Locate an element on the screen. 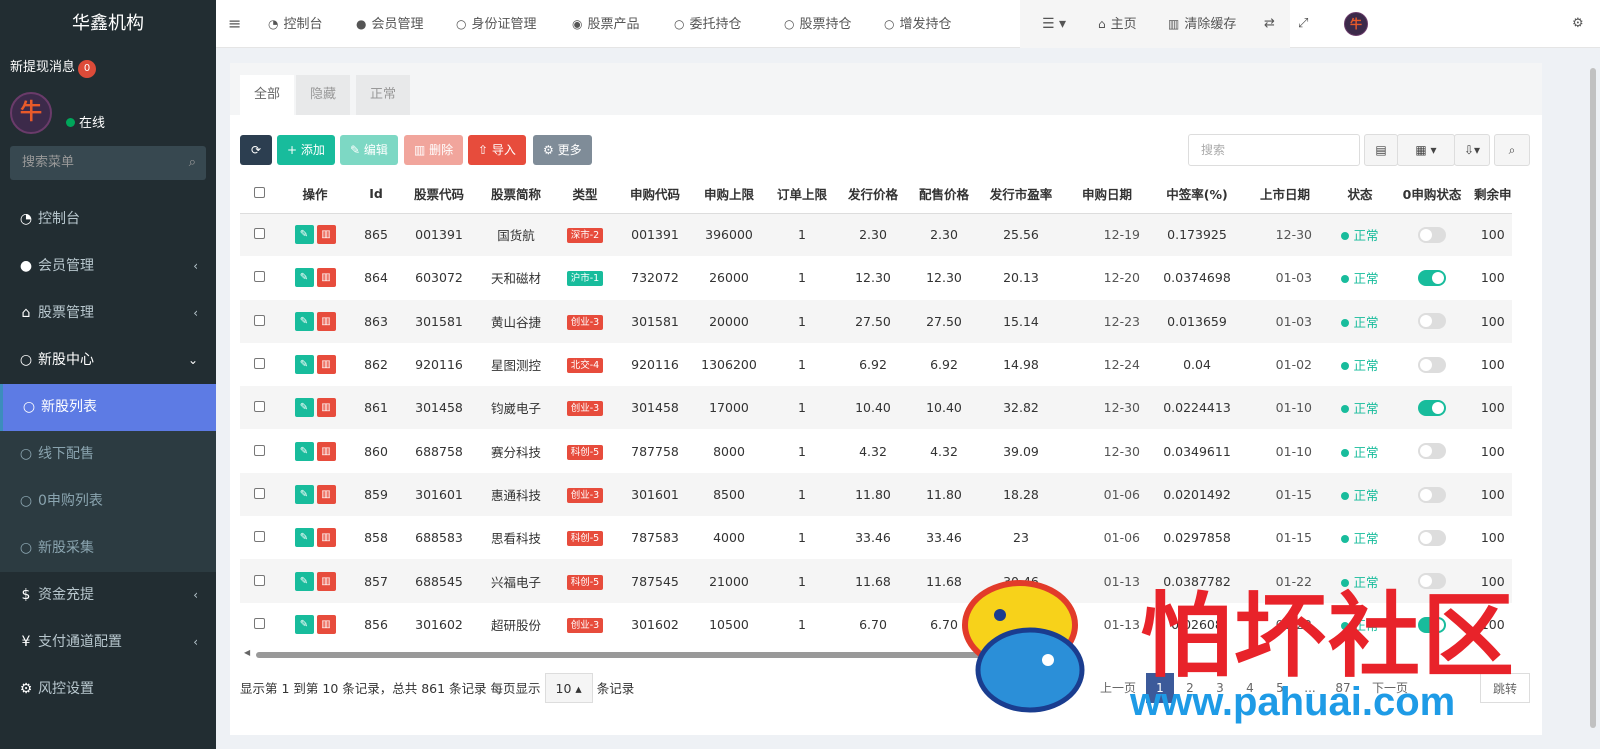  sidebar-item-payment: ¥ 支付通道配置 ‹ is located at coordinates (108, 642).